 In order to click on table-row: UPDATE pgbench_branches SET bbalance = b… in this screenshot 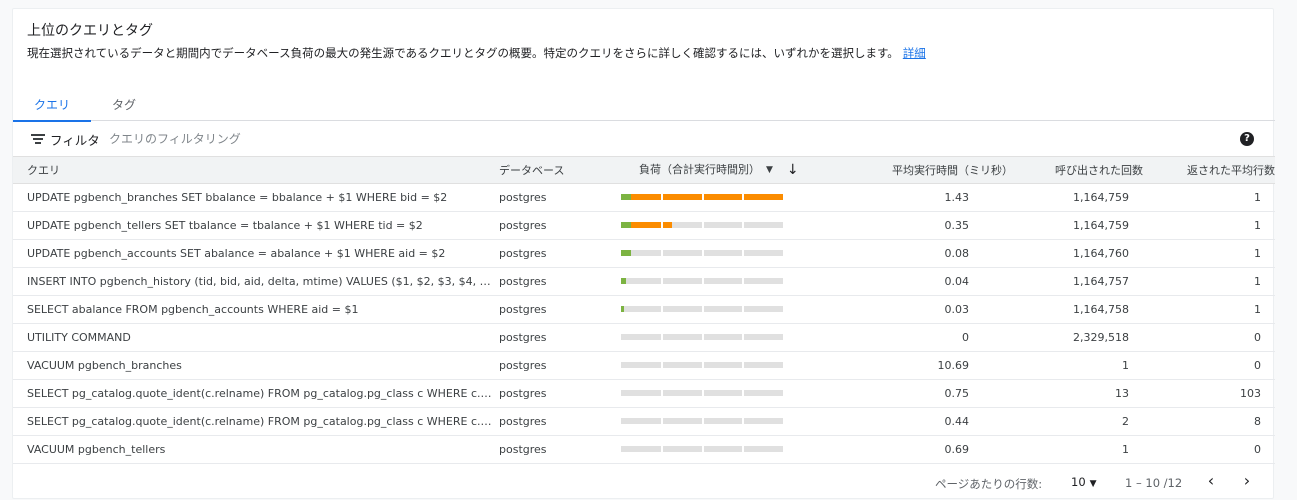, I will do `click(644, 197)`.